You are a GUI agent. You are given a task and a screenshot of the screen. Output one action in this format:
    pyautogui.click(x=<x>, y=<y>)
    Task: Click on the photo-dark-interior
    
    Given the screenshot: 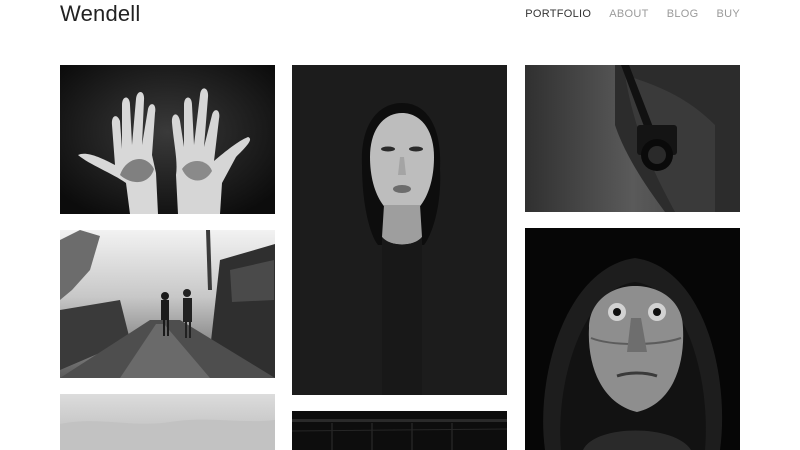 What is the action you would take?
    pyautogui.click(x=399, y=430)
    